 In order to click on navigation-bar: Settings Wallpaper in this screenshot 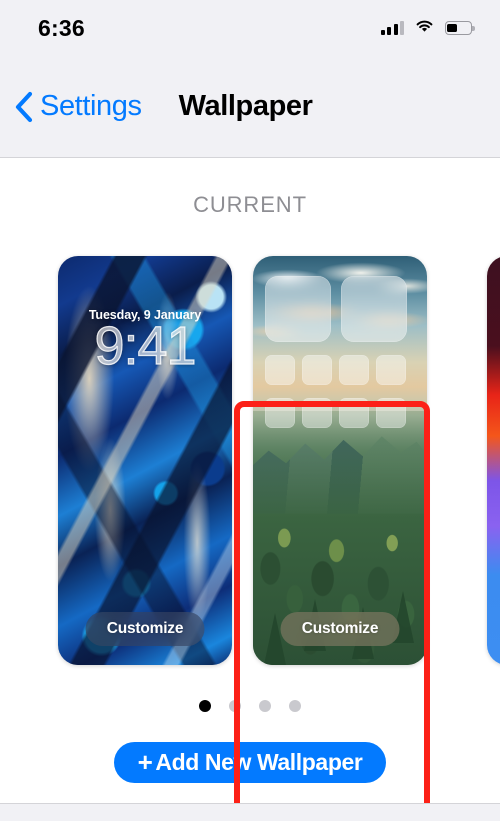, I will do `click(250, 106)`.